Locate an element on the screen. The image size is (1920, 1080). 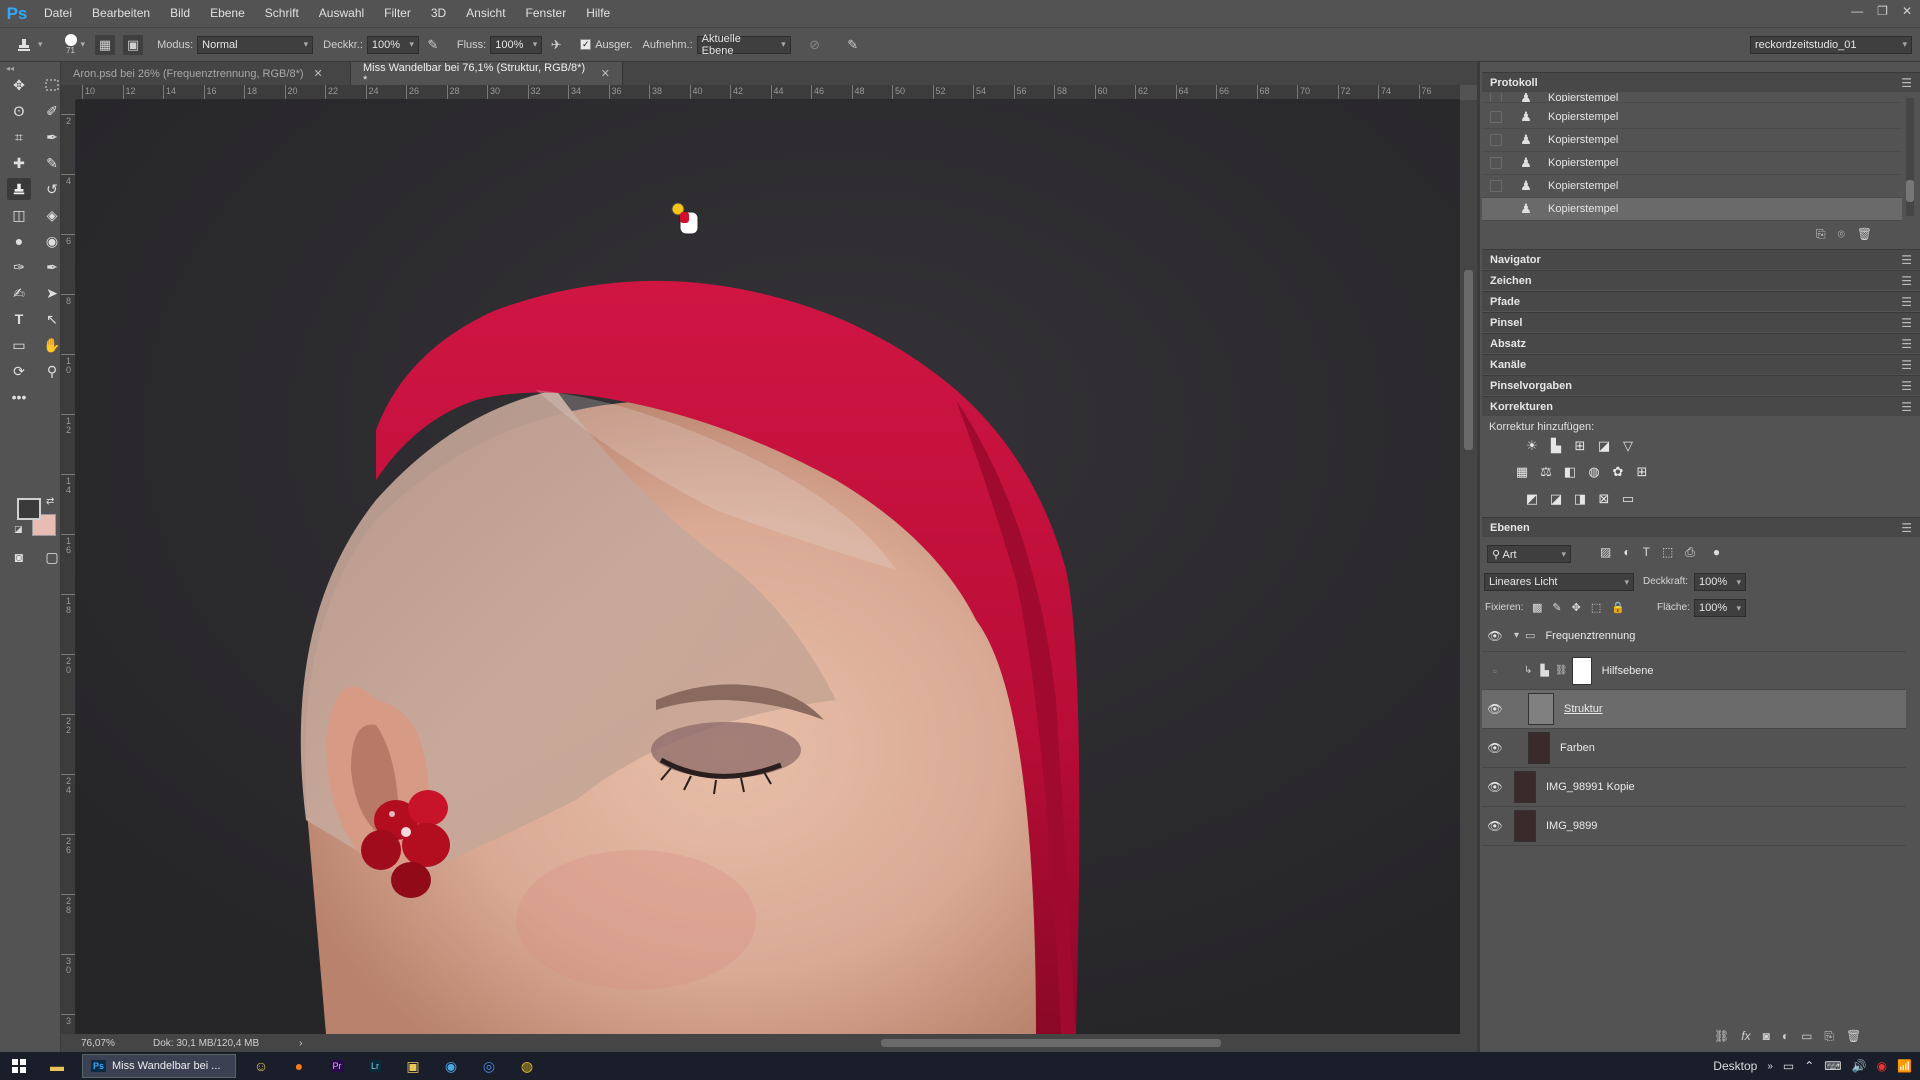
lock-transparent-icon: ▩ is located at coordinates (1537, 607).